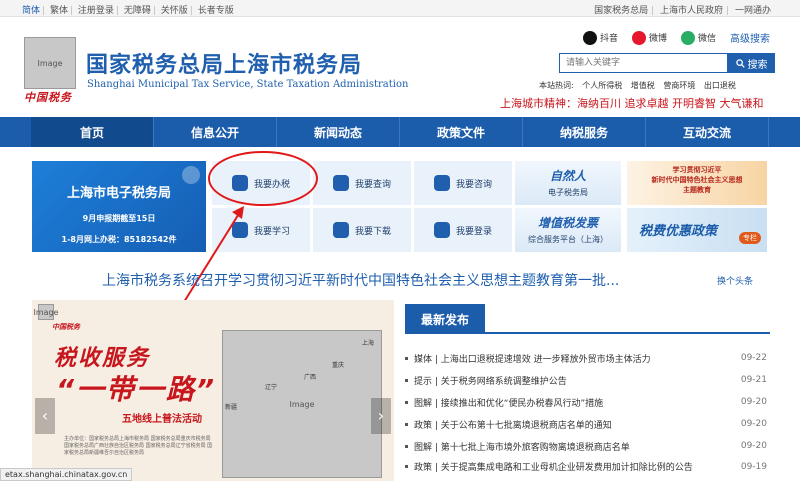 This screenshot has width=800, height=481. Describe the element at coordinates (586, 380) in the screenshot. I see `news-item: 提示 | 关于税务网络系统调整维护公告 09-21` at that location.